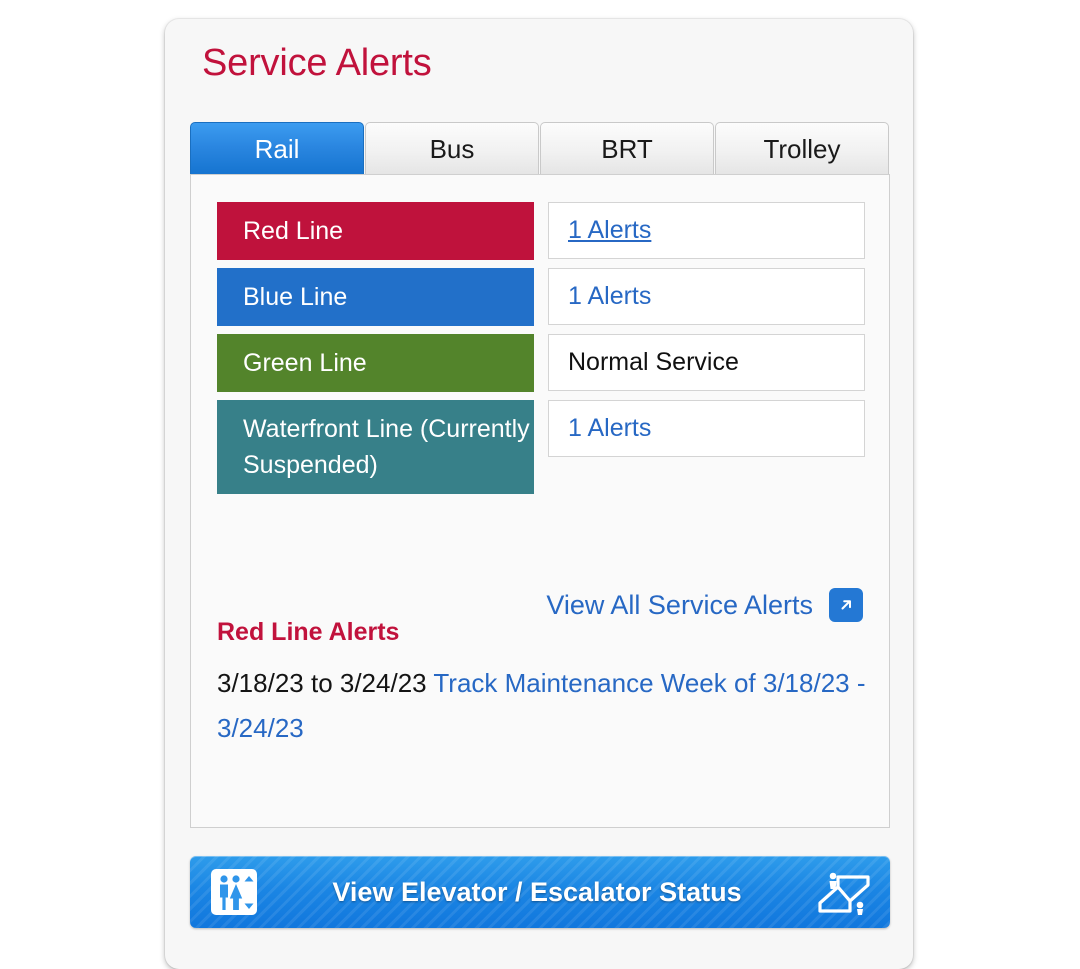 This screenshot has width=1080, height=969. What do you see at coordinates (541, 231) in the screenshot?
I see `line-row-red: Red Line 1 Alerts` at bounding box center [541, 231].